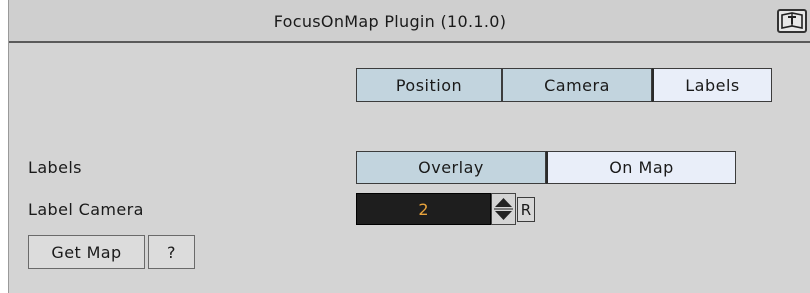 This screenshot has width=810, height=293. What do you see at coordinates (423, 209) in the screenshot?
I see `label-camera-value-field: 2` at bounding box center [423, 209].